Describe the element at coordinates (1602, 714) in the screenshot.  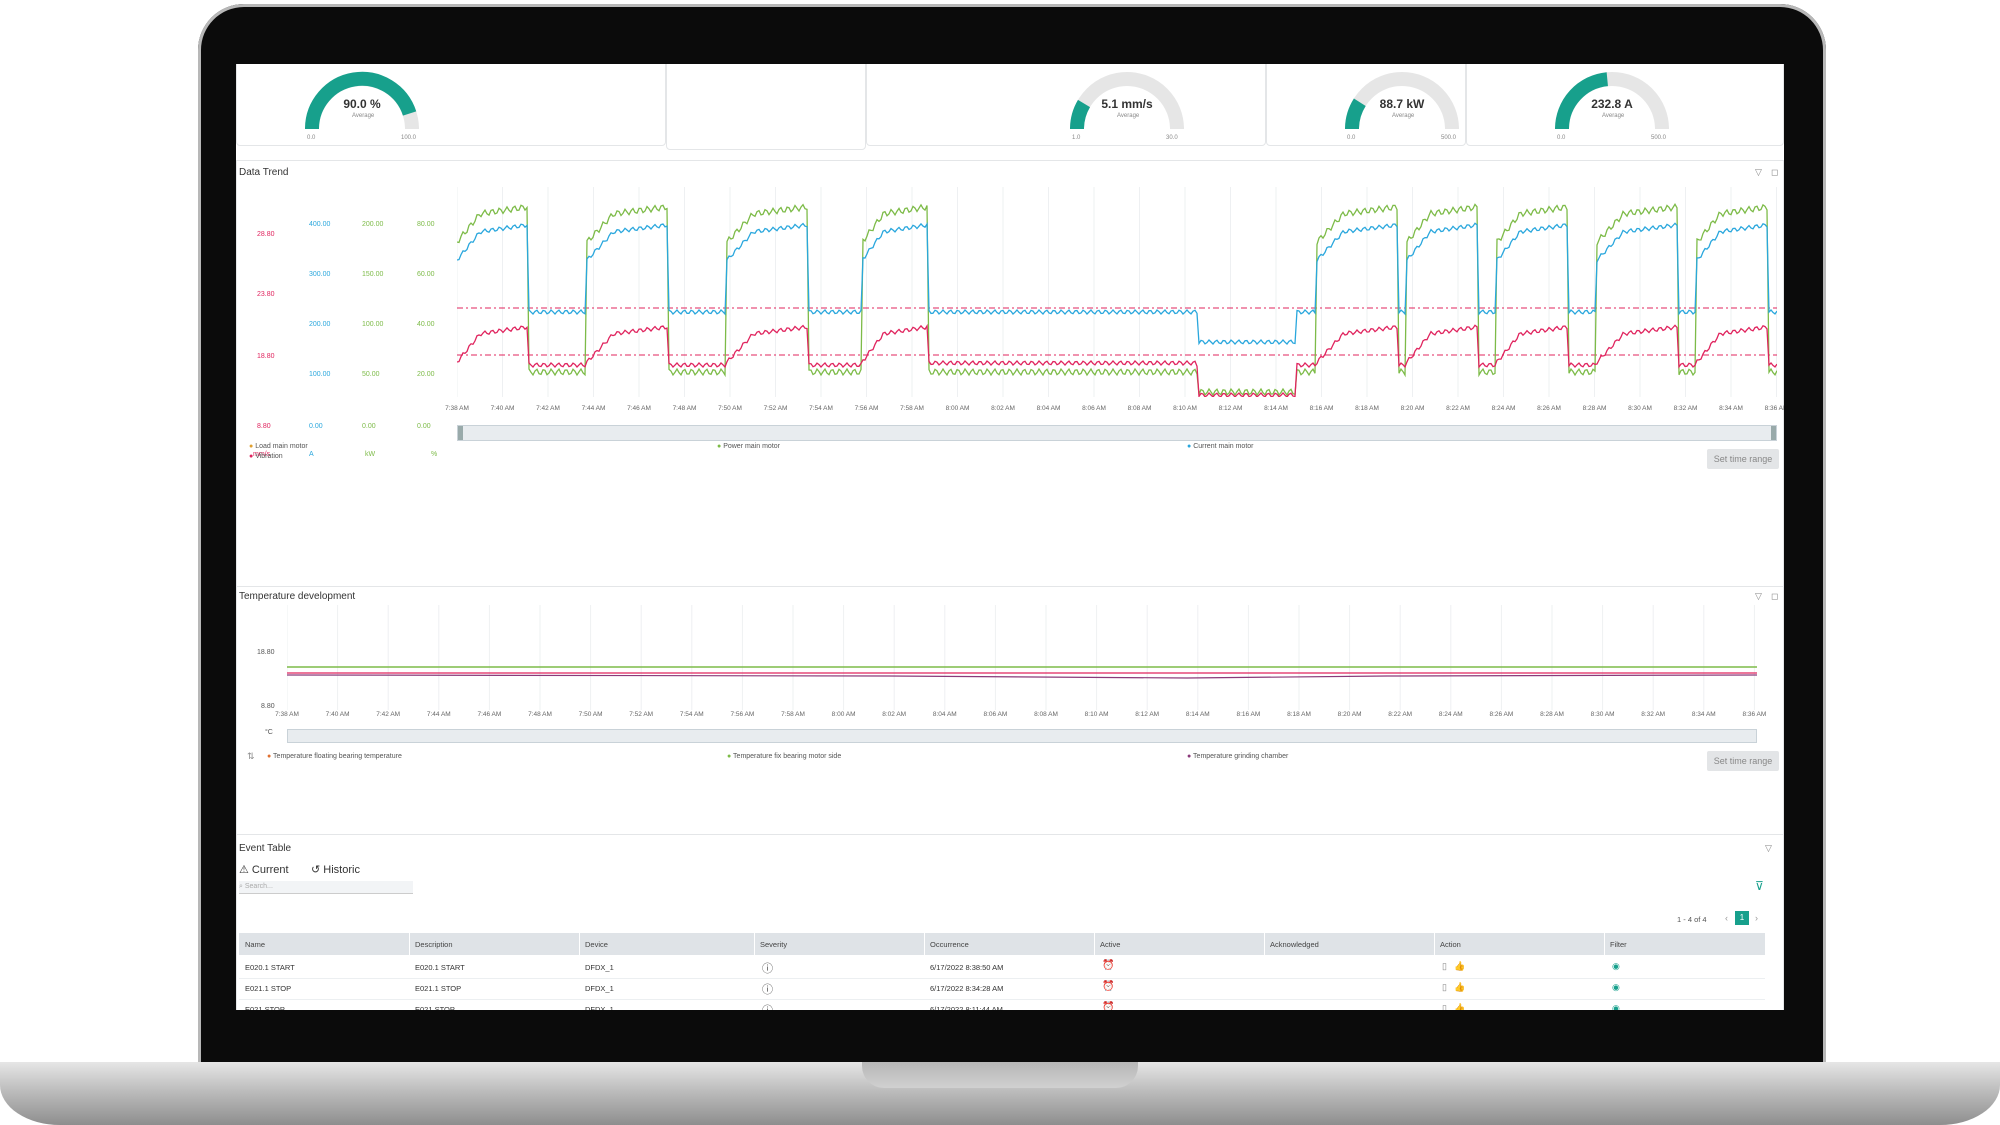
I see `temp-x-tick: 8:30 AM` at that location.